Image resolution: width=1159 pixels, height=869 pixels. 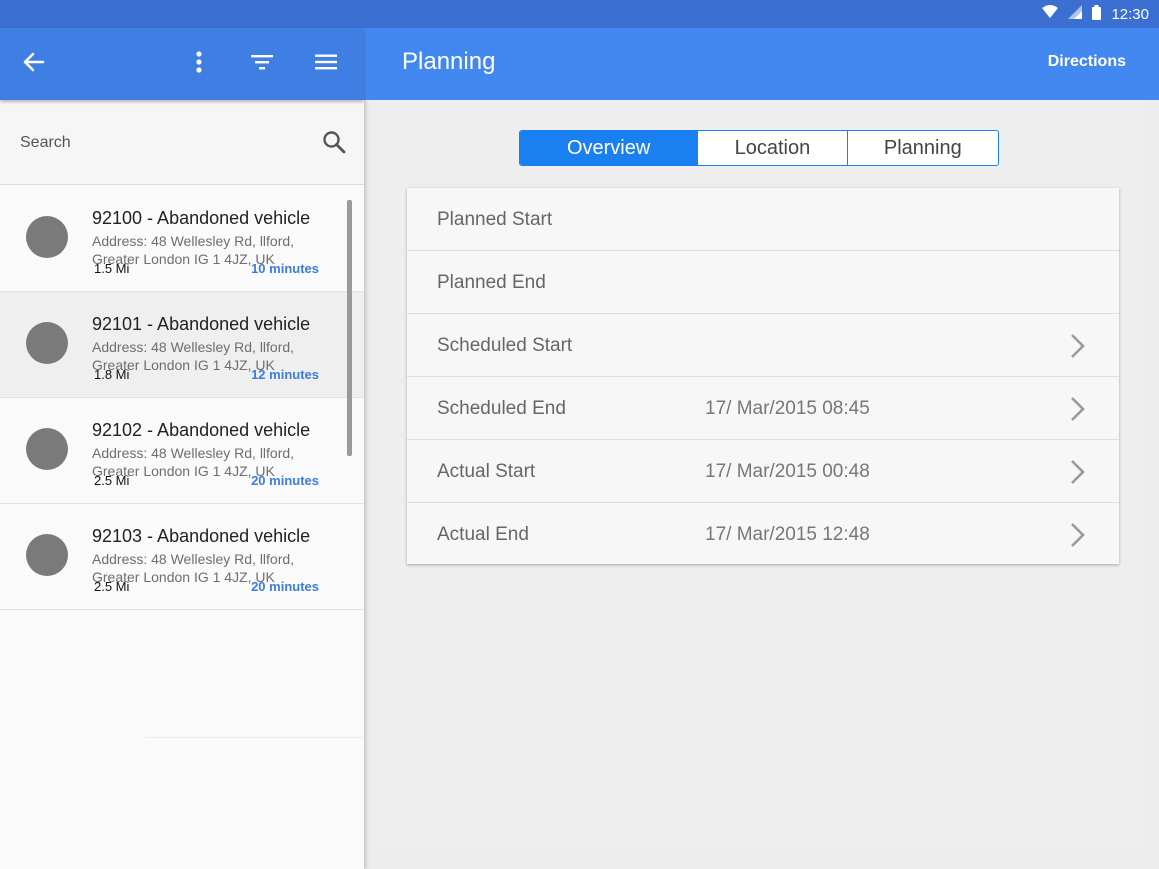 I want to click on filter-button, so click(x=262, y=64).